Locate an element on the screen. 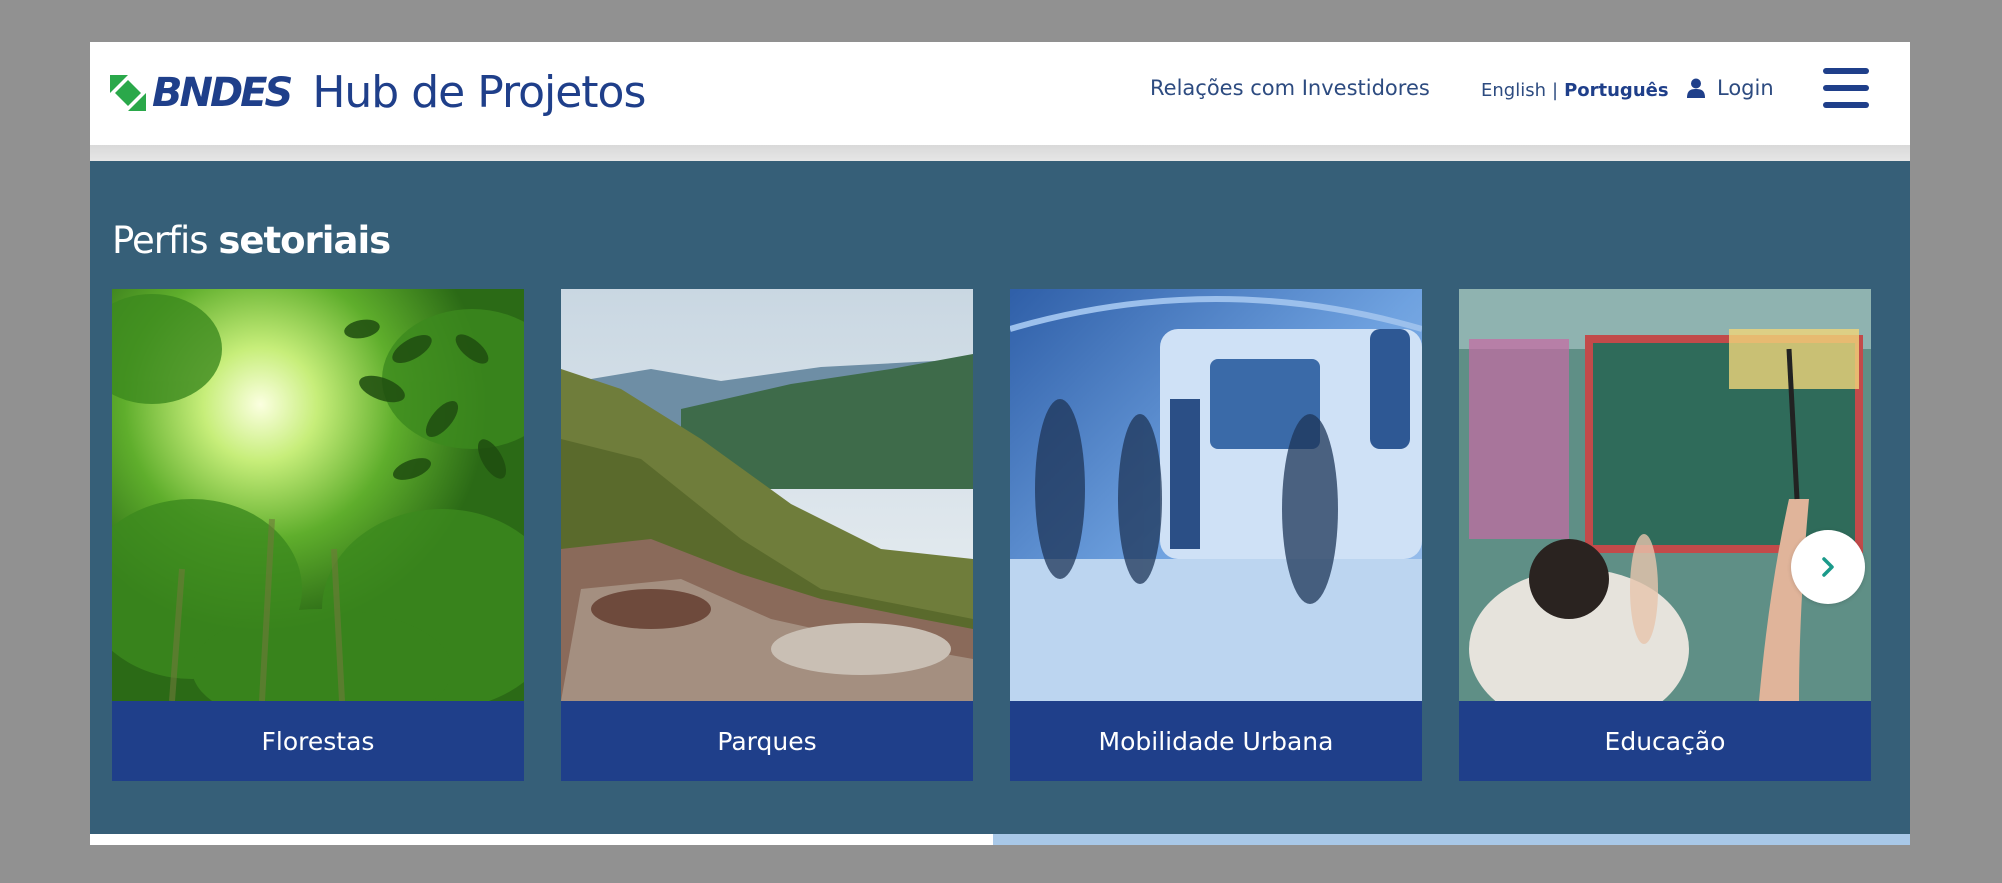 The width and height of the screenshot is (2002, 883). sector-card-parques: Parques is located at coordinates (767, 535).